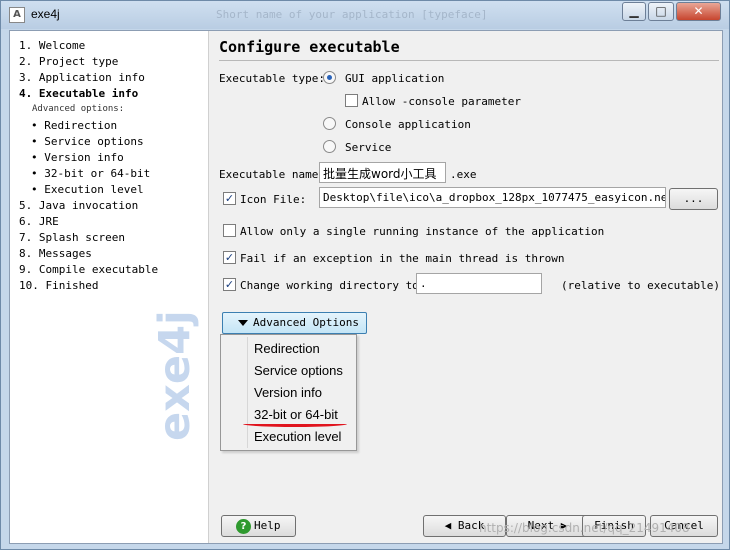 The image size is (730, 550). Describe the element at coordinates (58, 285) in the screenshot. I see `step-finished: 10. Finished` at that location.